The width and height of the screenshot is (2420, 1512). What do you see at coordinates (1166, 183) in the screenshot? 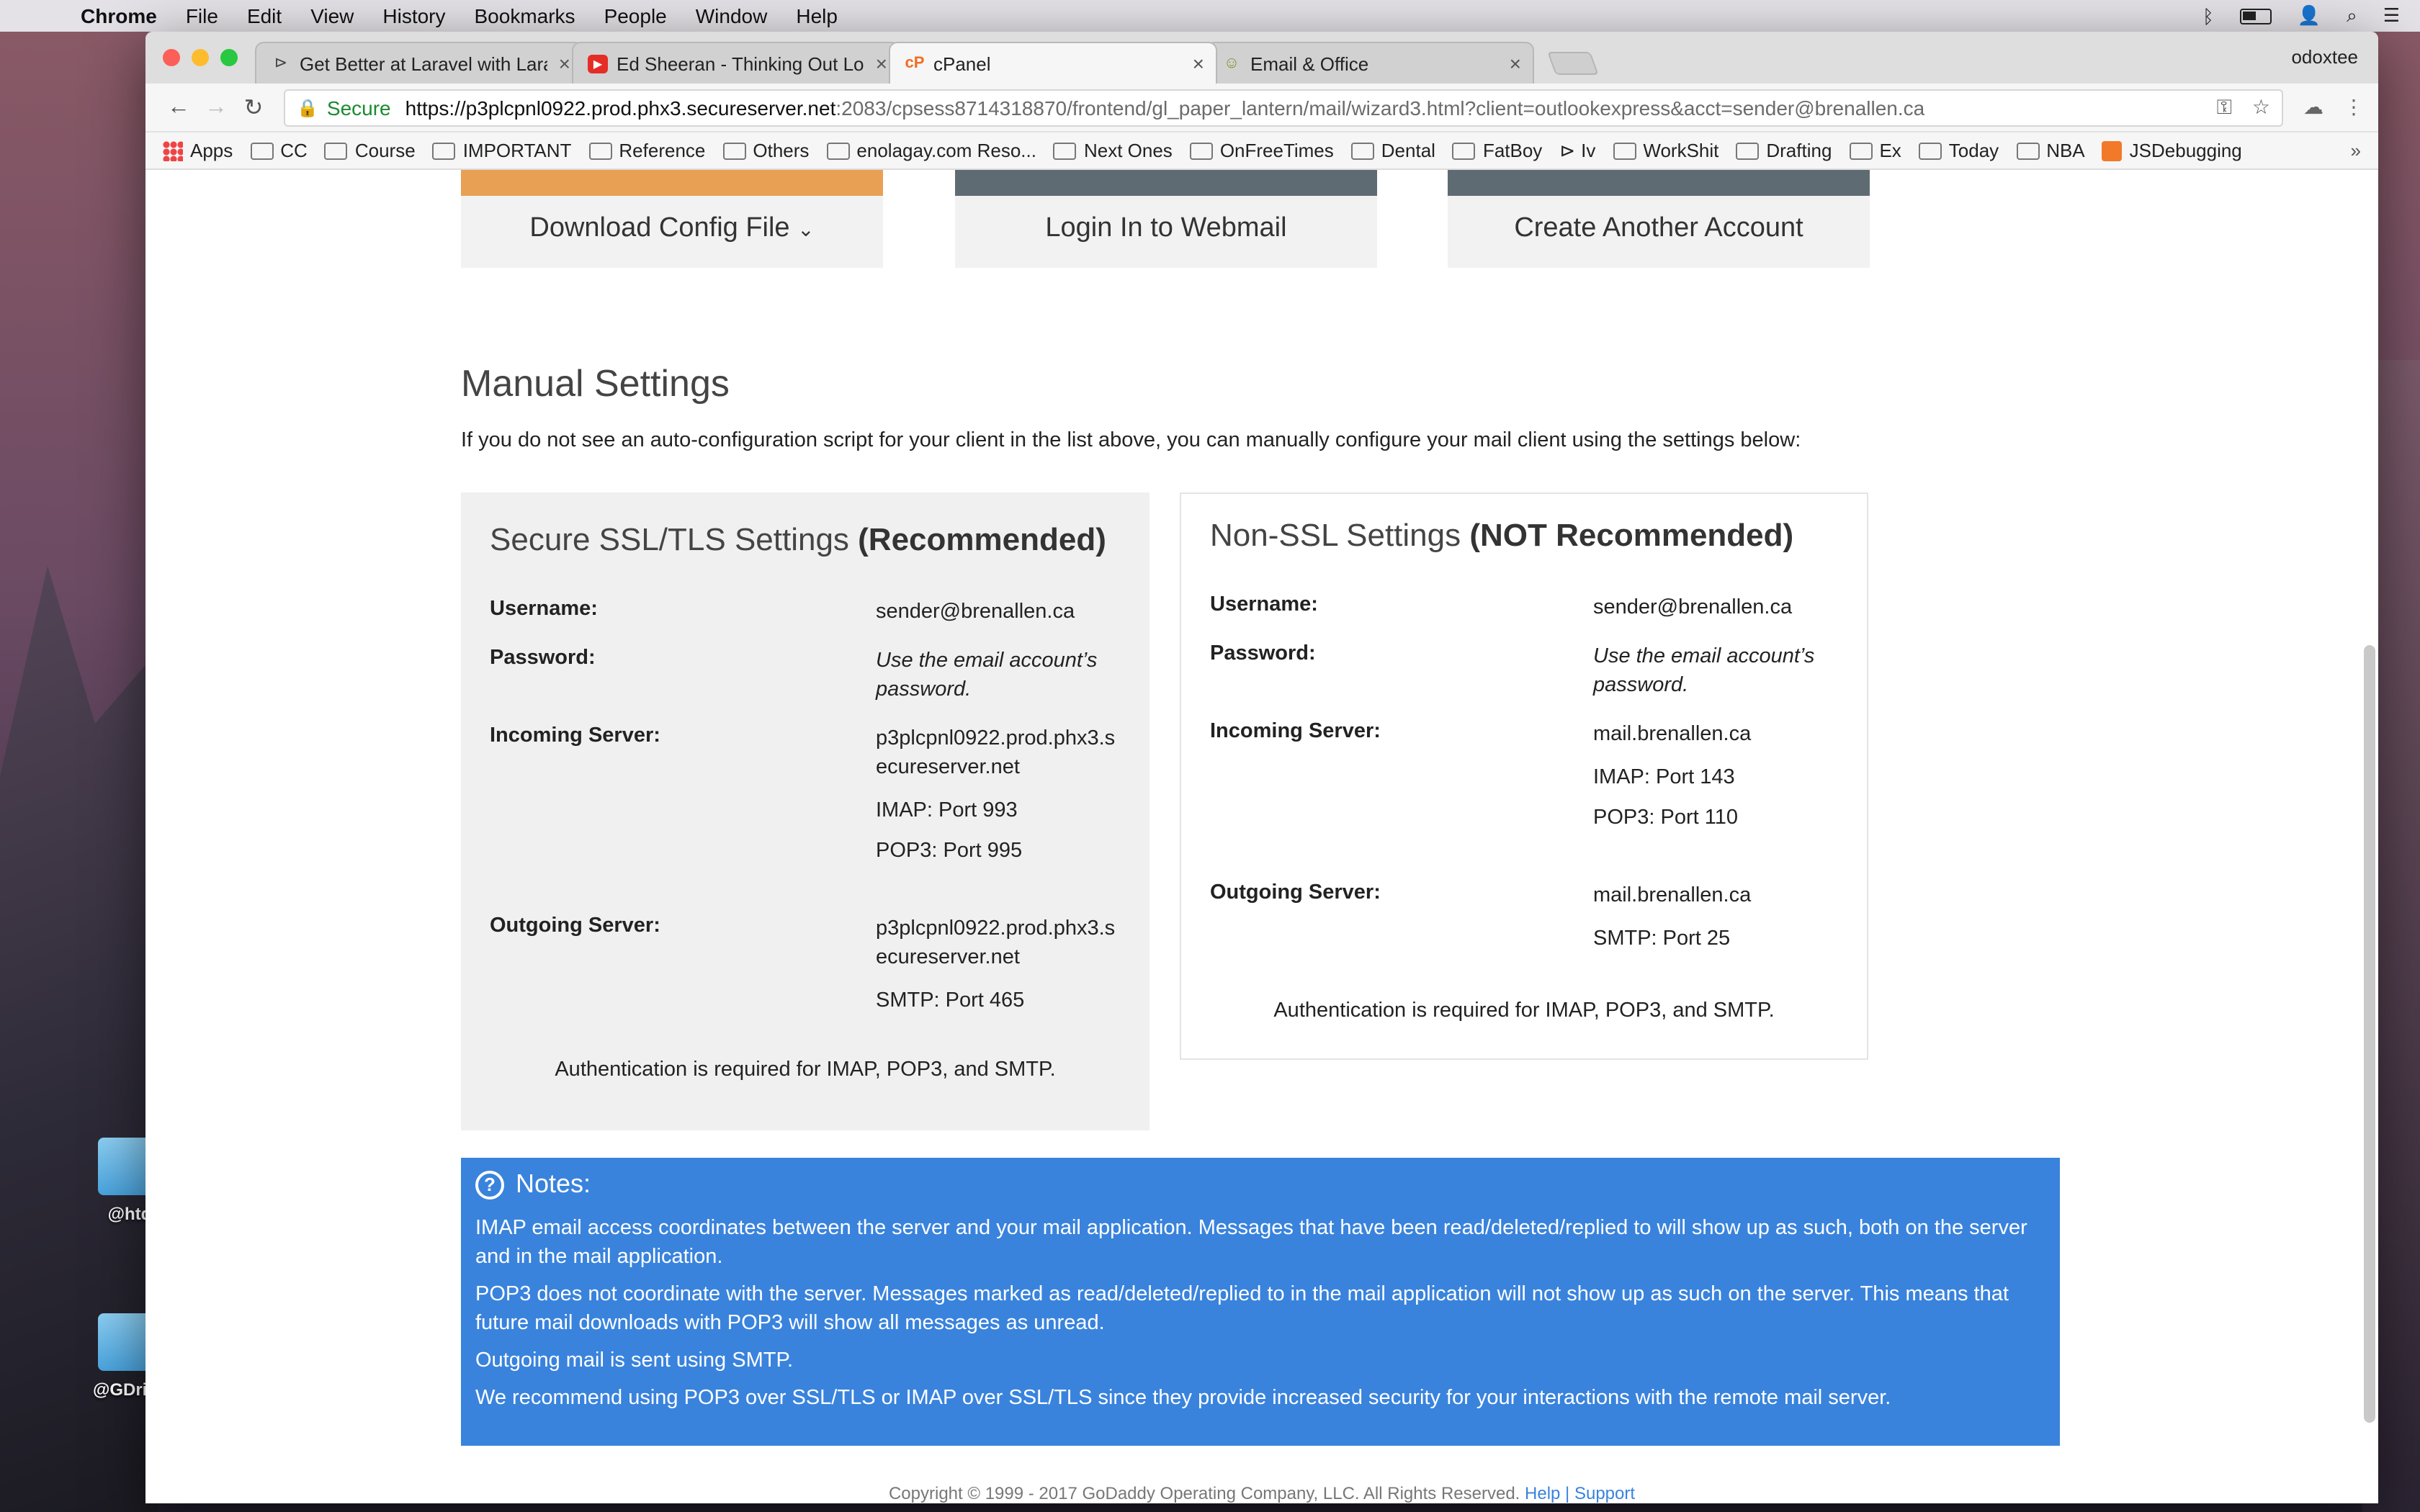
I see `button-accent-bar` at bounding box center [1166, 183].